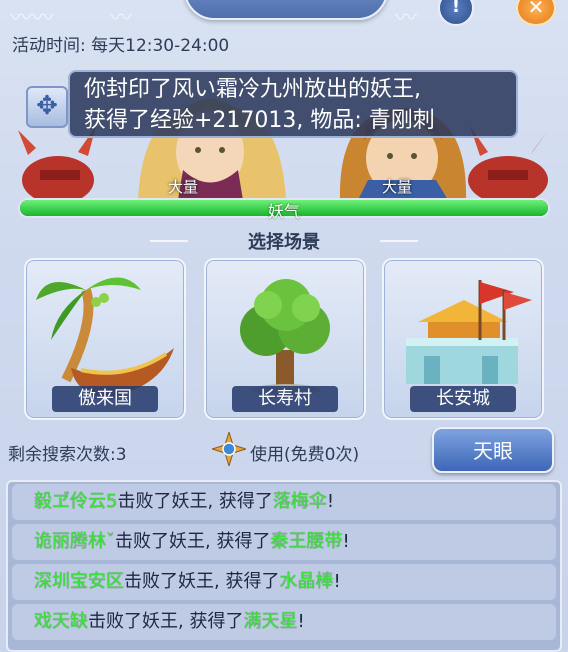 This screenshot has width=568, height=652. I want to click on cloud-decoration-right: 〰, so click(406, 18).